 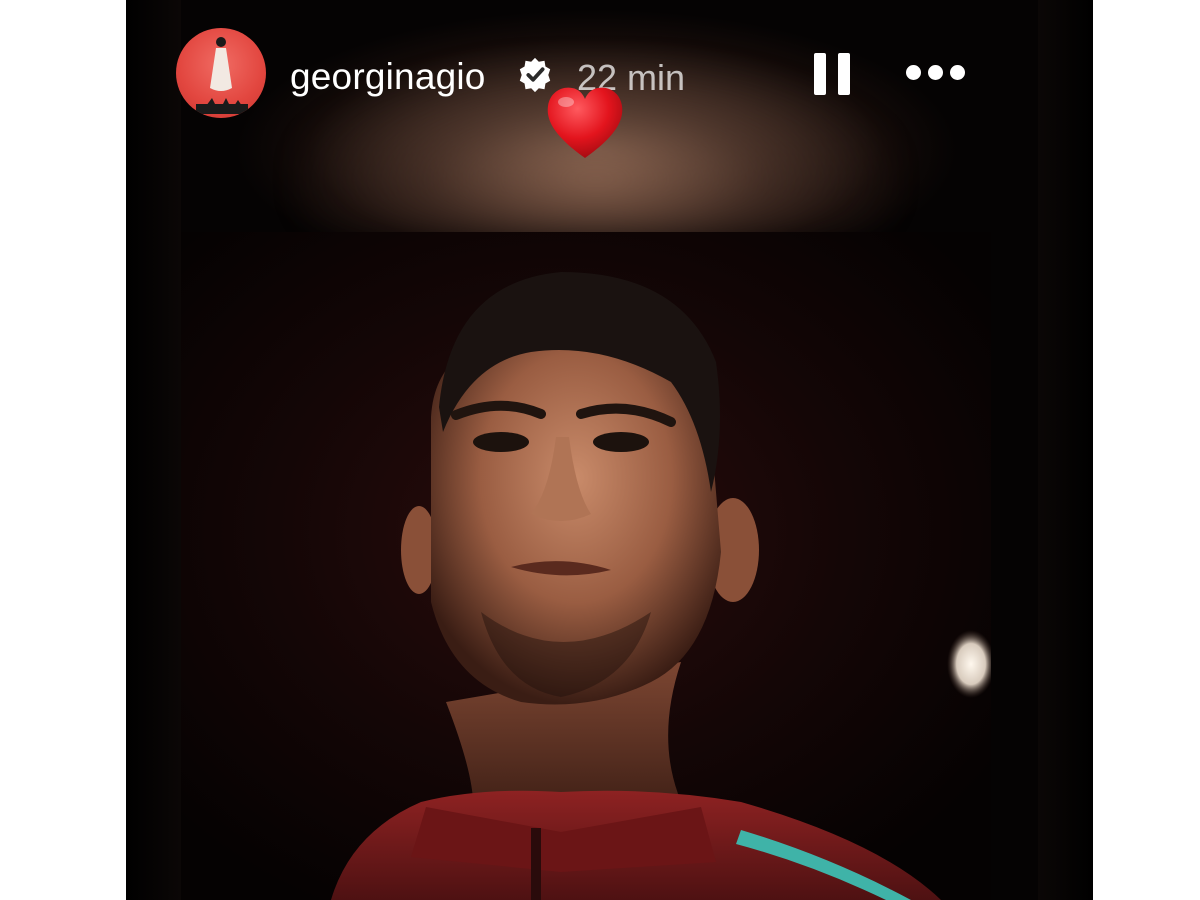 What do you see at coordinates (388, 77) in the screenshot?
I see `story-username: georginagio` at bounding box center [388, 77].